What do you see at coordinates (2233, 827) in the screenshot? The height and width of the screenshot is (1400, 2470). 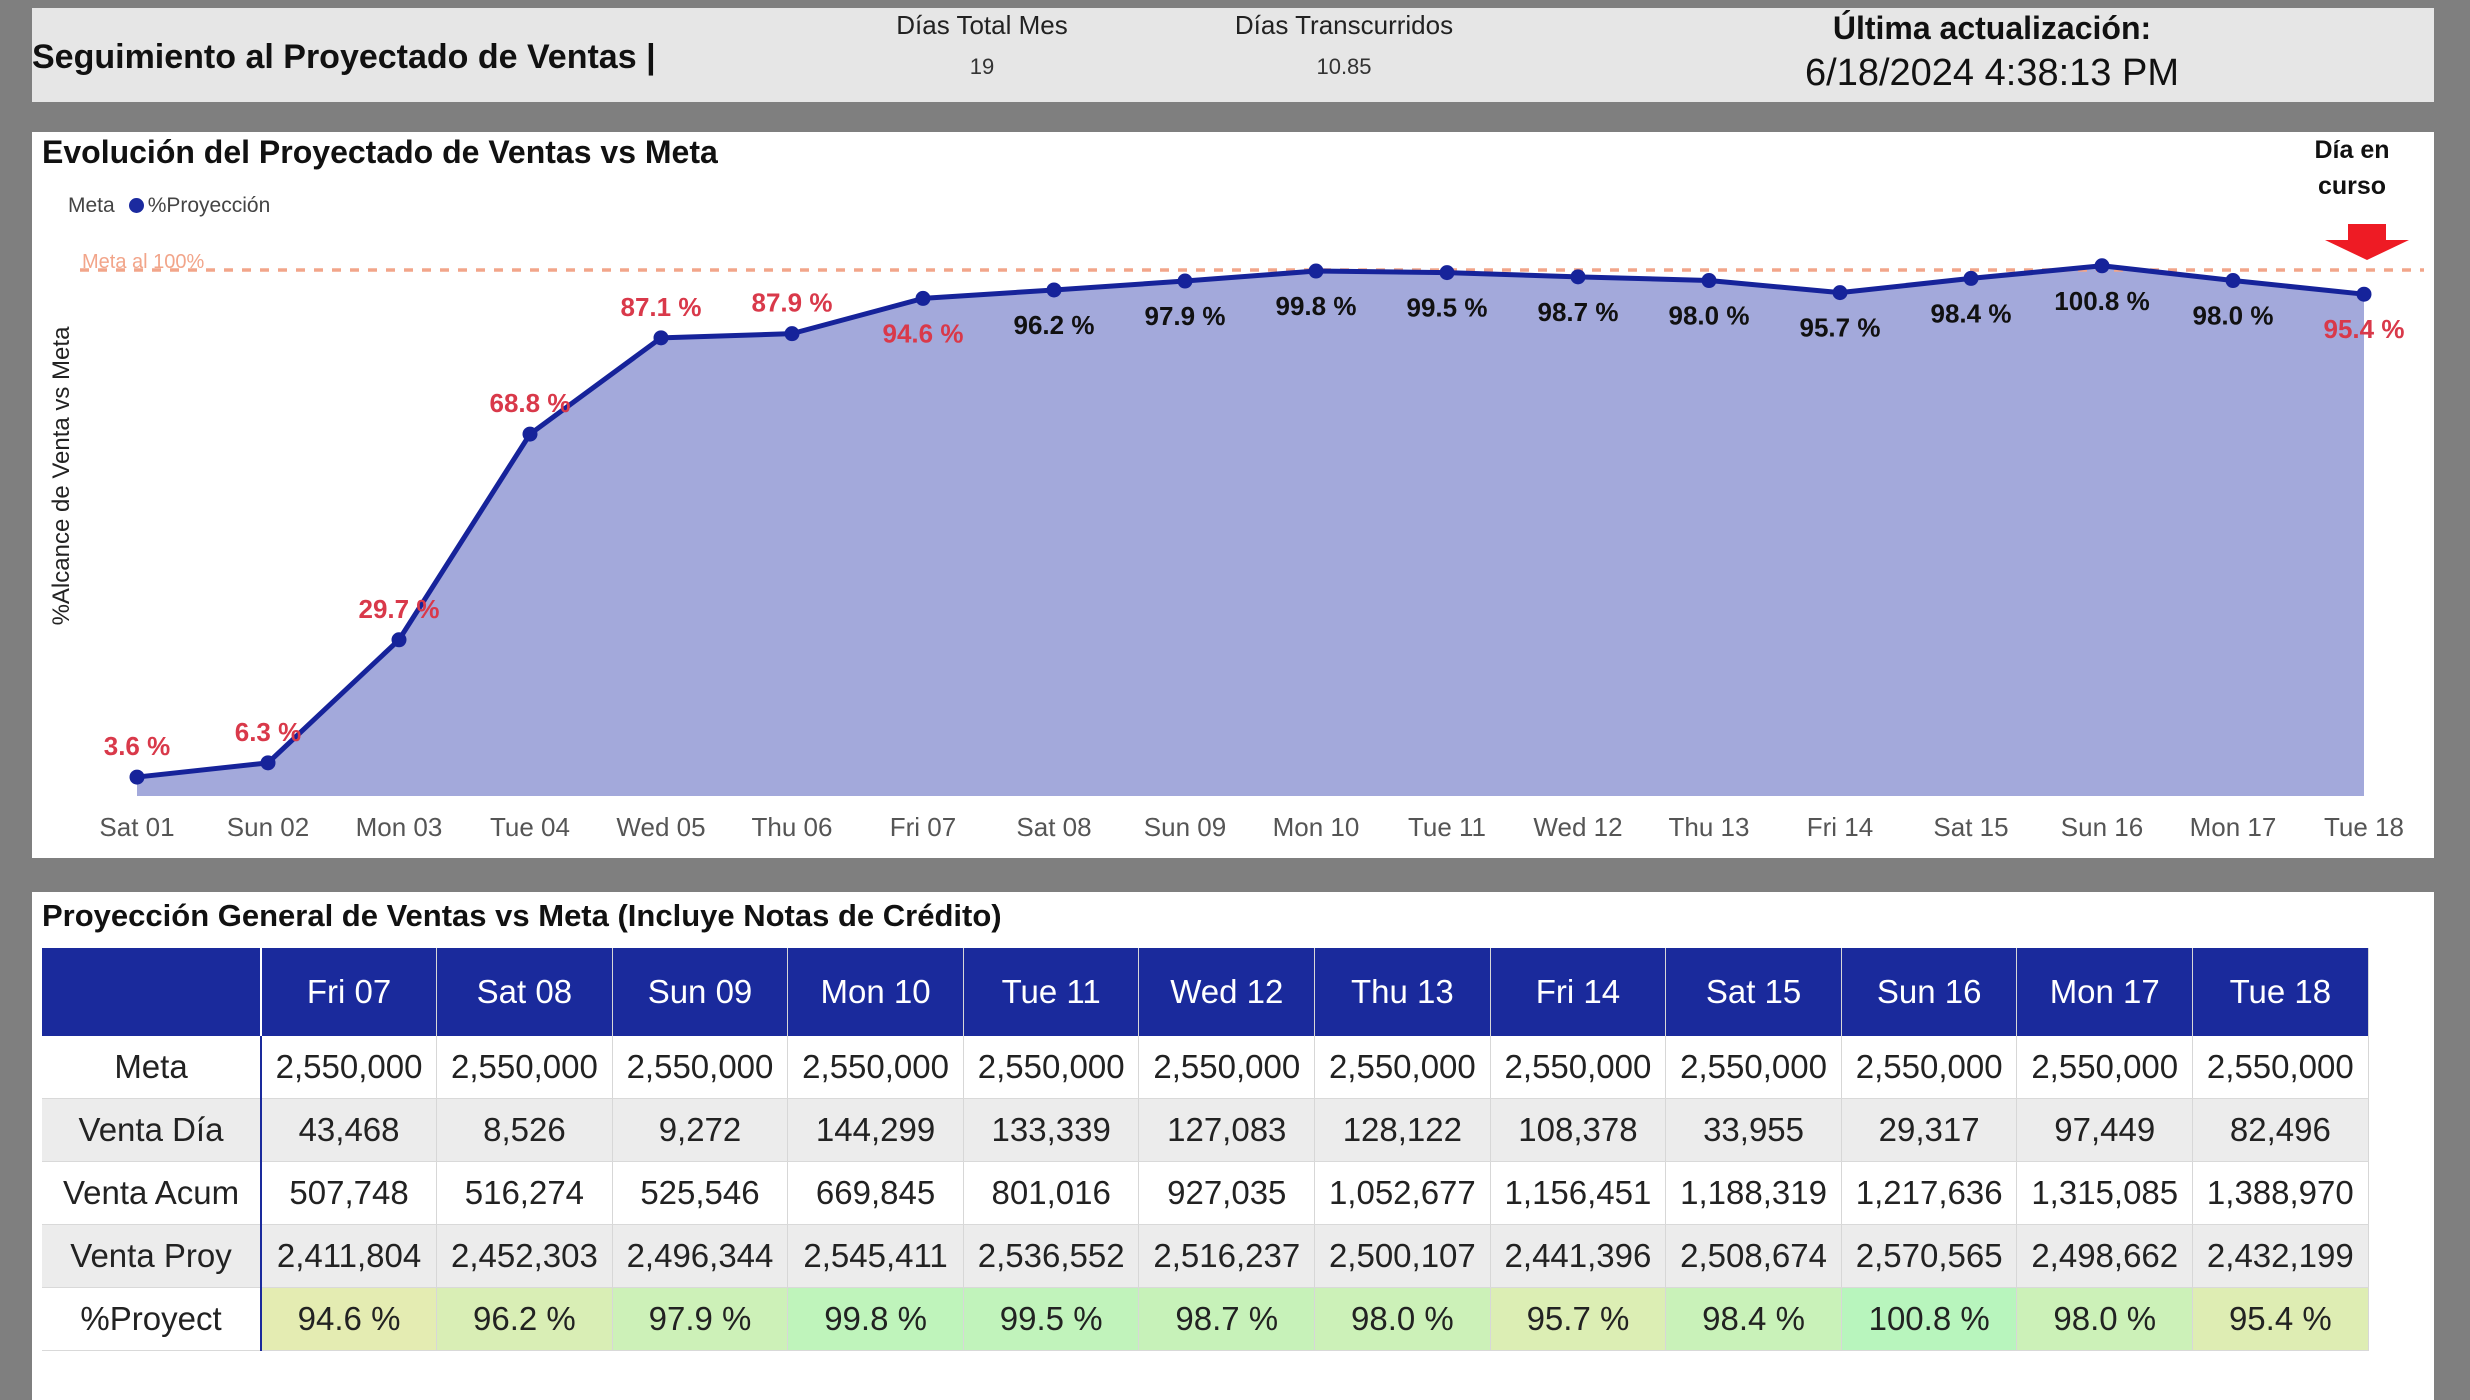 I see `x-tick-label: Mon 17` at bounding box center [2233, 827].